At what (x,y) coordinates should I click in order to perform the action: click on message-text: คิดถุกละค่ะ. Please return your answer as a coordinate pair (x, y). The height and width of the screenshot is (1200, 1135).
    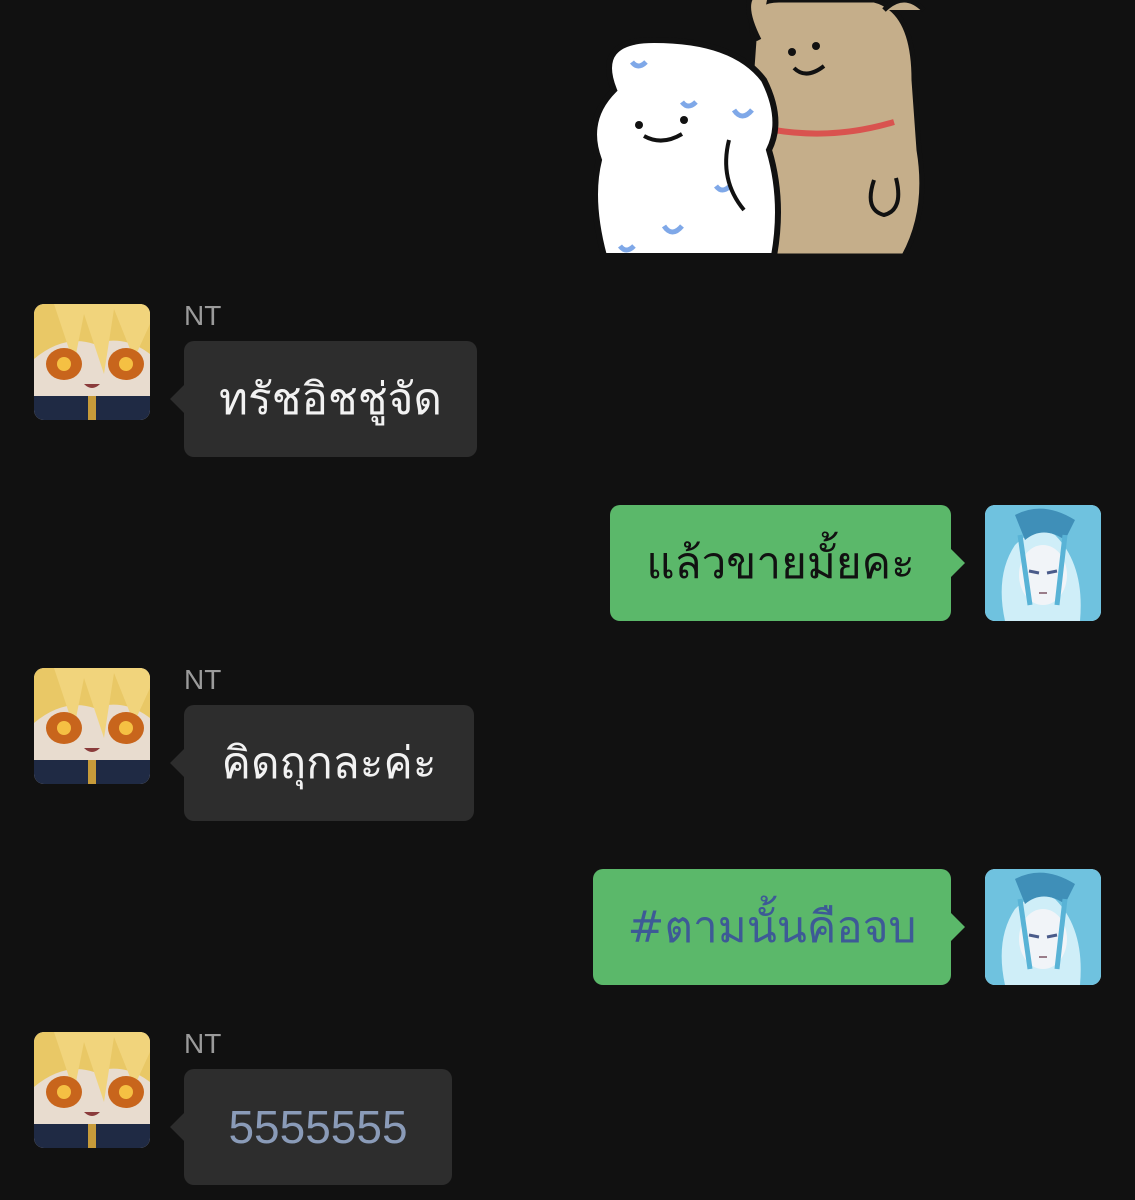
    Looking at the image, I should click on (329, 763).